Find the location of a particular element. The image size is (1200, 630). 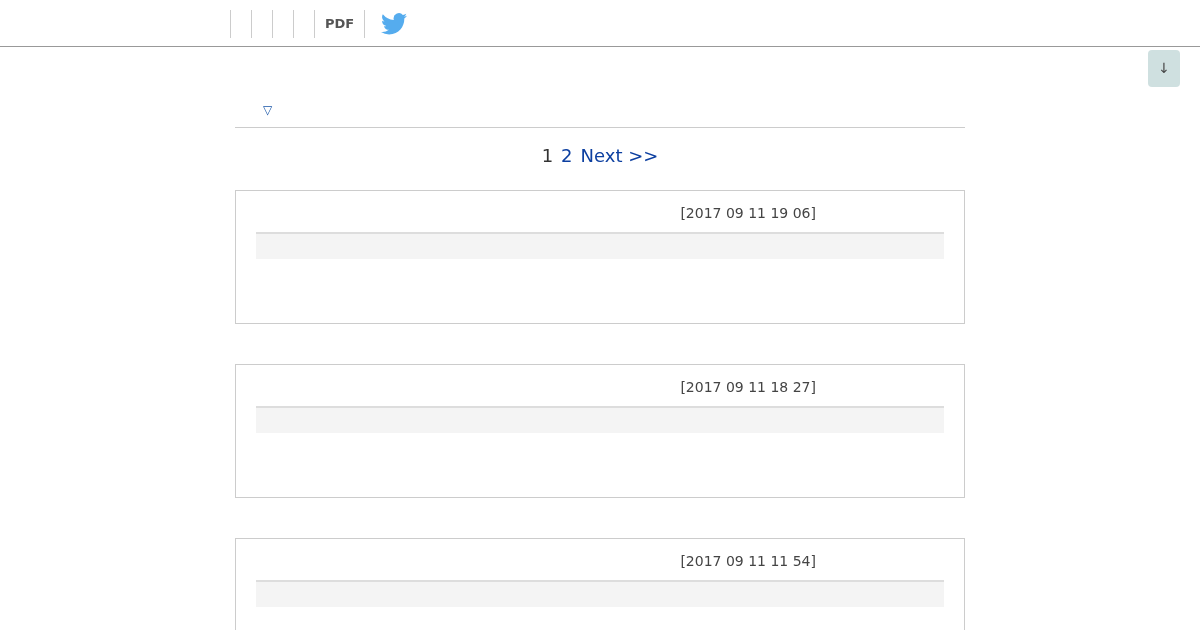

scroll-down-button: ↓ is located at coordinates (1164, 68).